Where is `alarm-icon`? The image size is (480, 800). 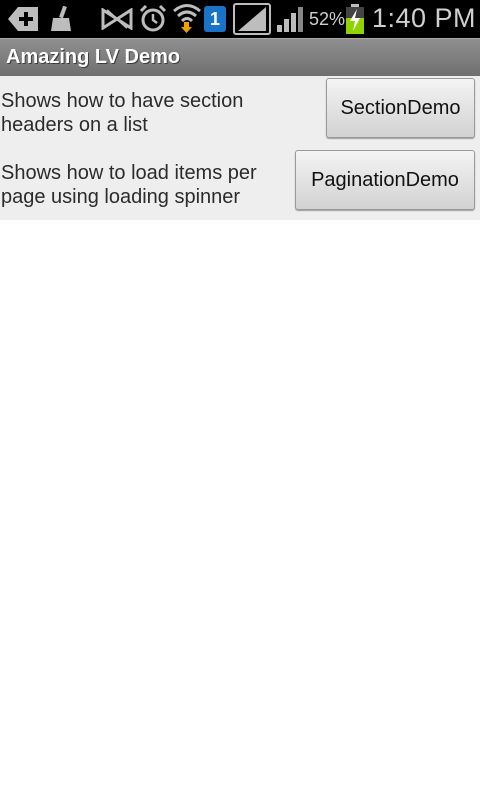
alarm-icon is located at coordinates (153, 20).